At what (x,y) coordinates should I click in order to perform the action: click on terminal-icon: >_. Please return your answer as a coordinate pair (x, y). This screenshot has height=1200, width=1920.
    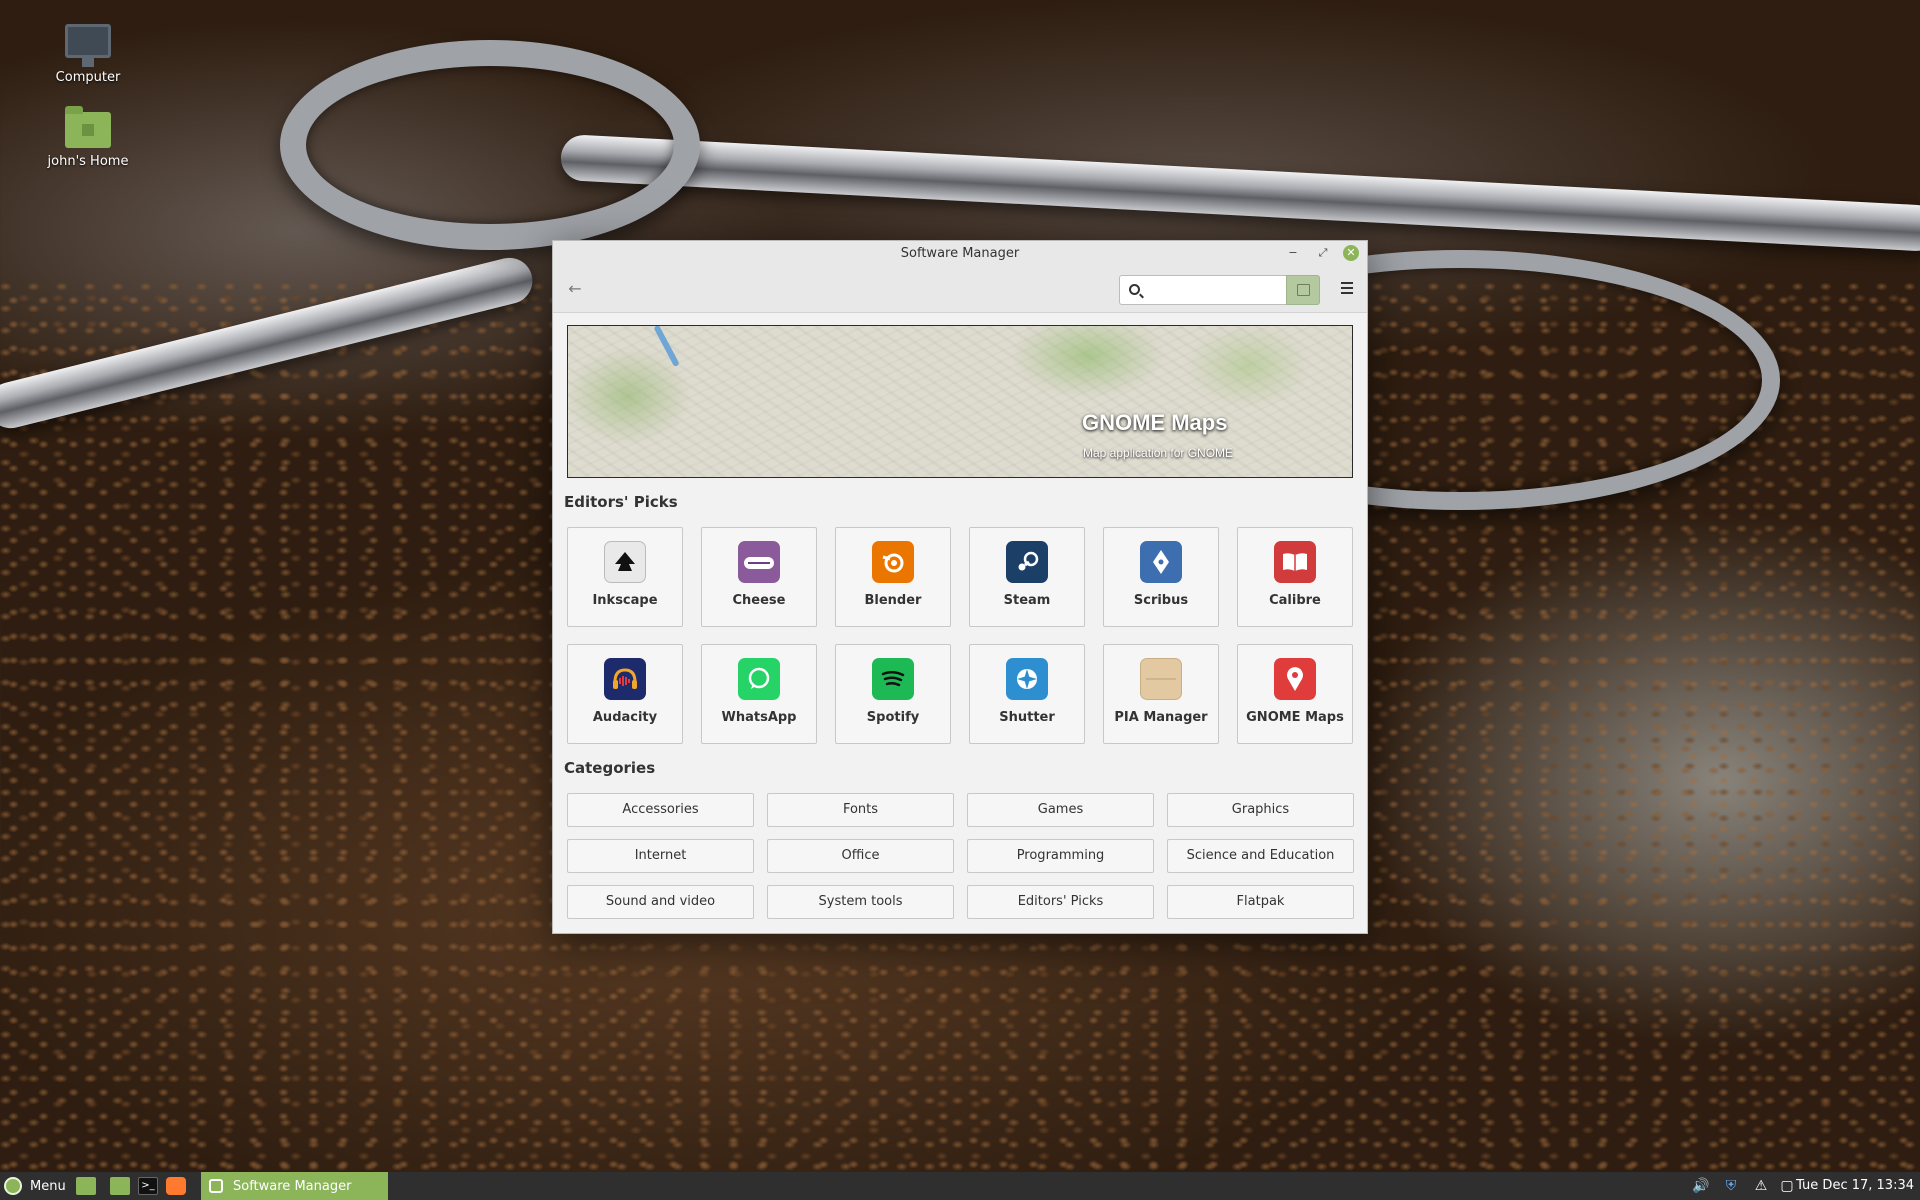
    Looking at the image, I should click on (148, 1186).